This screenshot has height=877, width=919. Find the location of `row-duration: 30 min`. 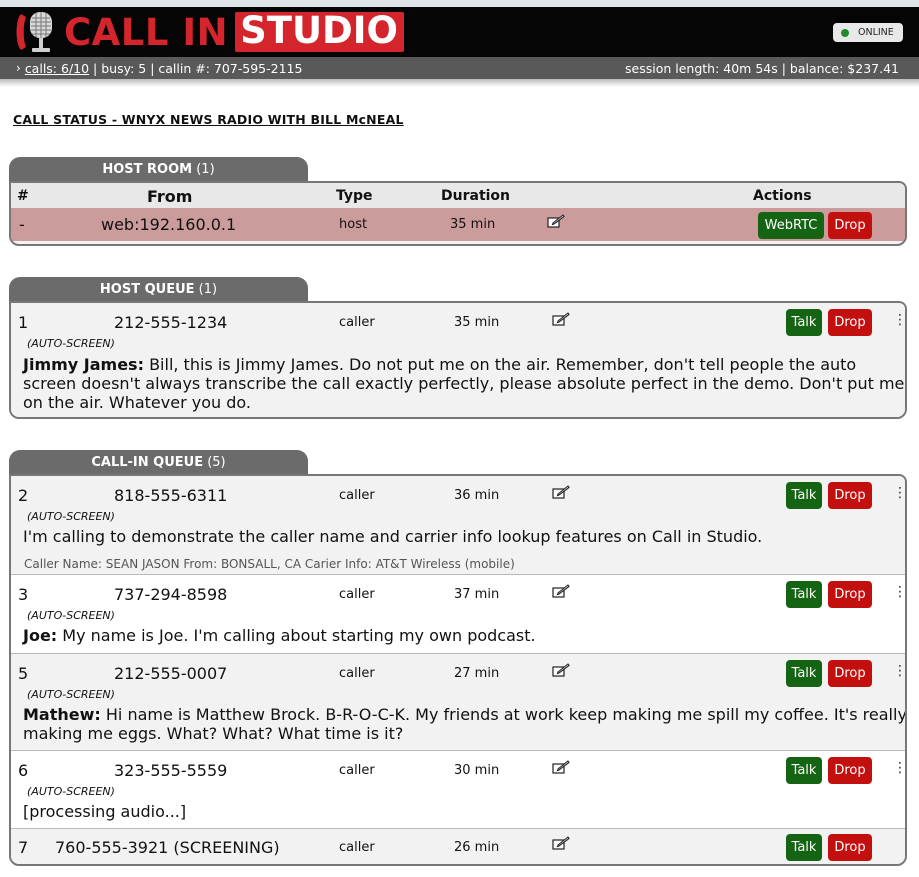

row-duration: 30 min is located at coordinates (477, 770).